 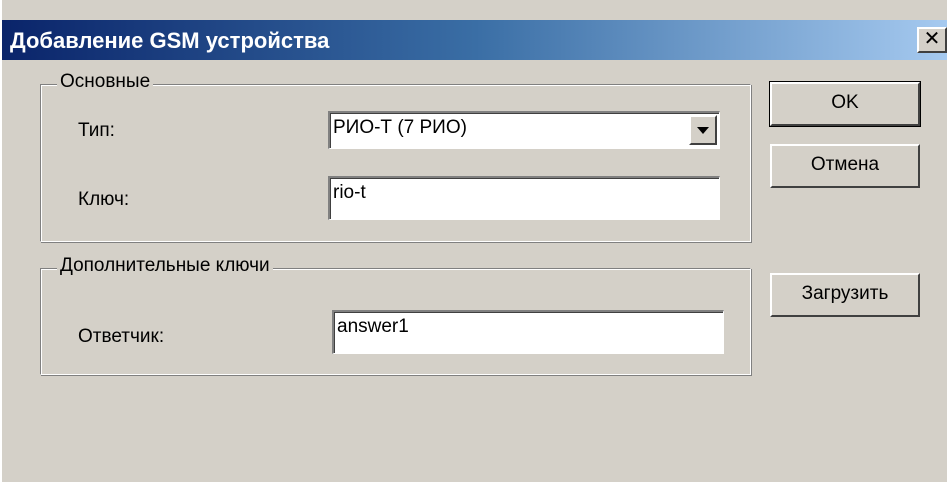 What do you see at coordinates (524, 130) in the screenshot?
I see `type-select: РИО-Т (7 РИО)` at bounding box center [524, 130].